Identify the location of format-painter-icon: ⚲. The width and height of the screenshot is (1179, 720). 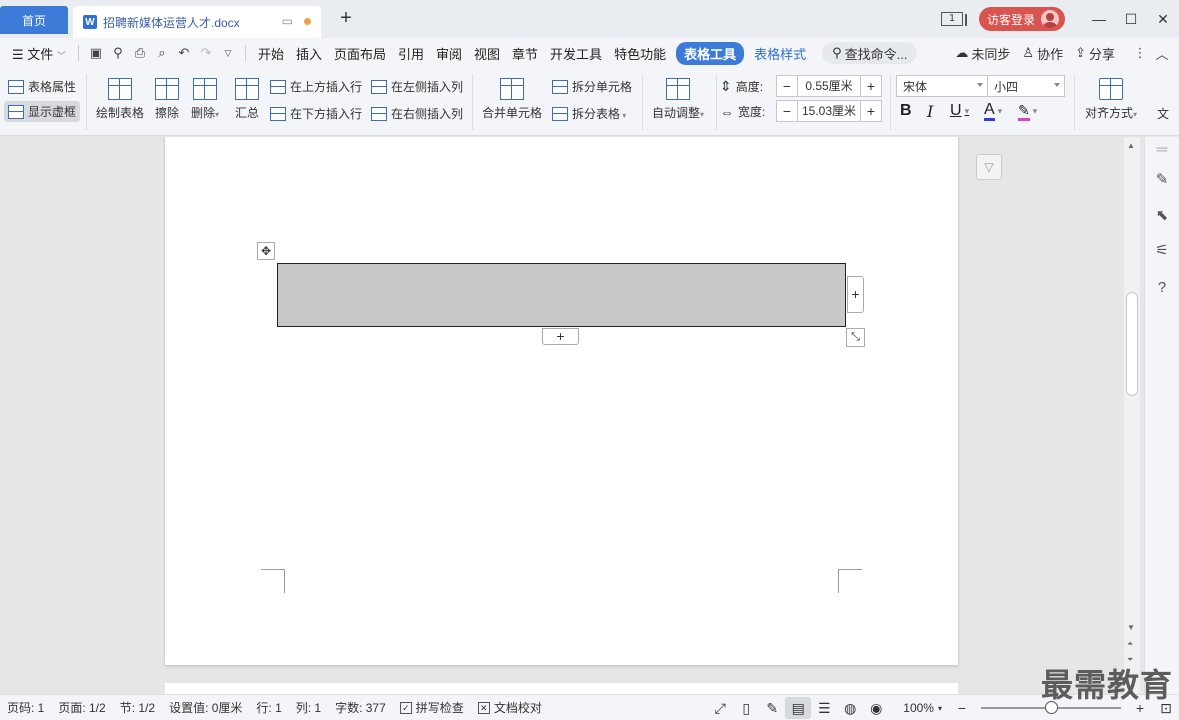
(118, 53).